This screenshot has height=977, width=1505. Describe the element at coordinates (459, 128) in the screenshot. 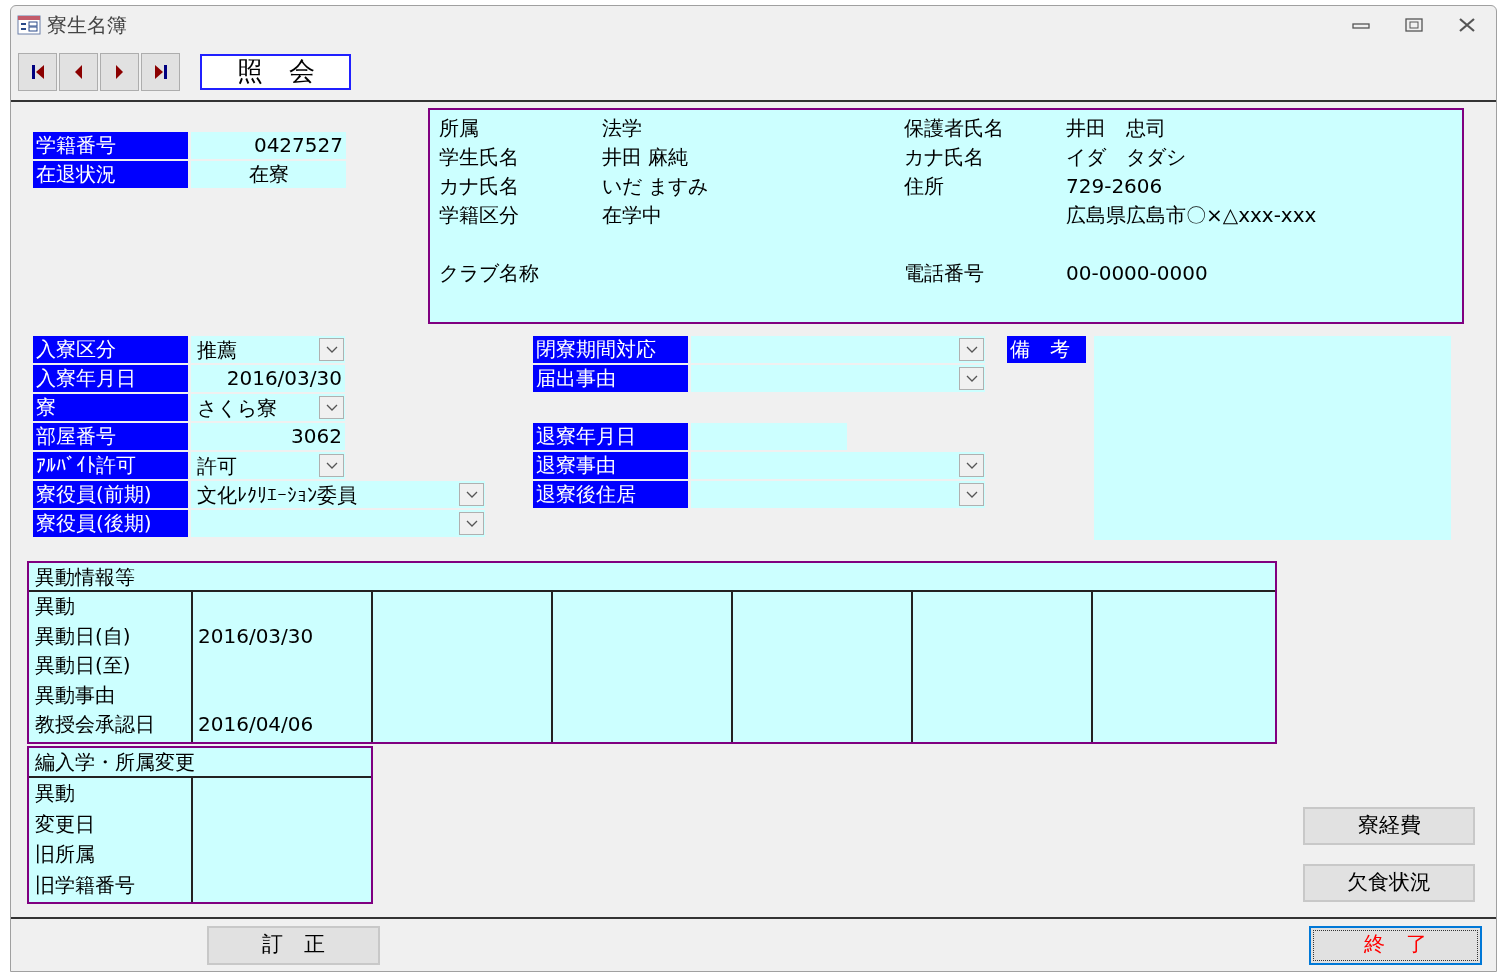

I see `info-label: 所属` at that location.